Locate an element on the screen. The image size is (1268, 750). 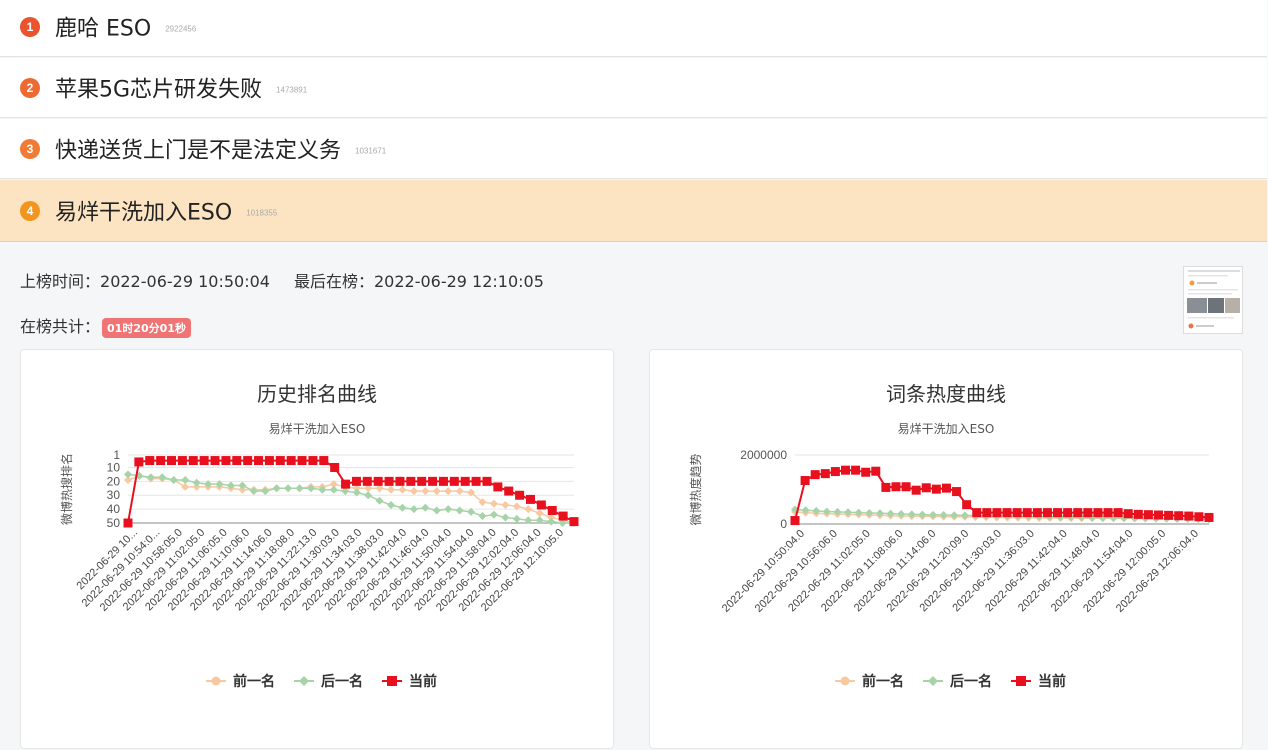
hot-list-row-4-selected: 4 易烊干洗加入ESO 1018355 is located at coordinates (633, 211).